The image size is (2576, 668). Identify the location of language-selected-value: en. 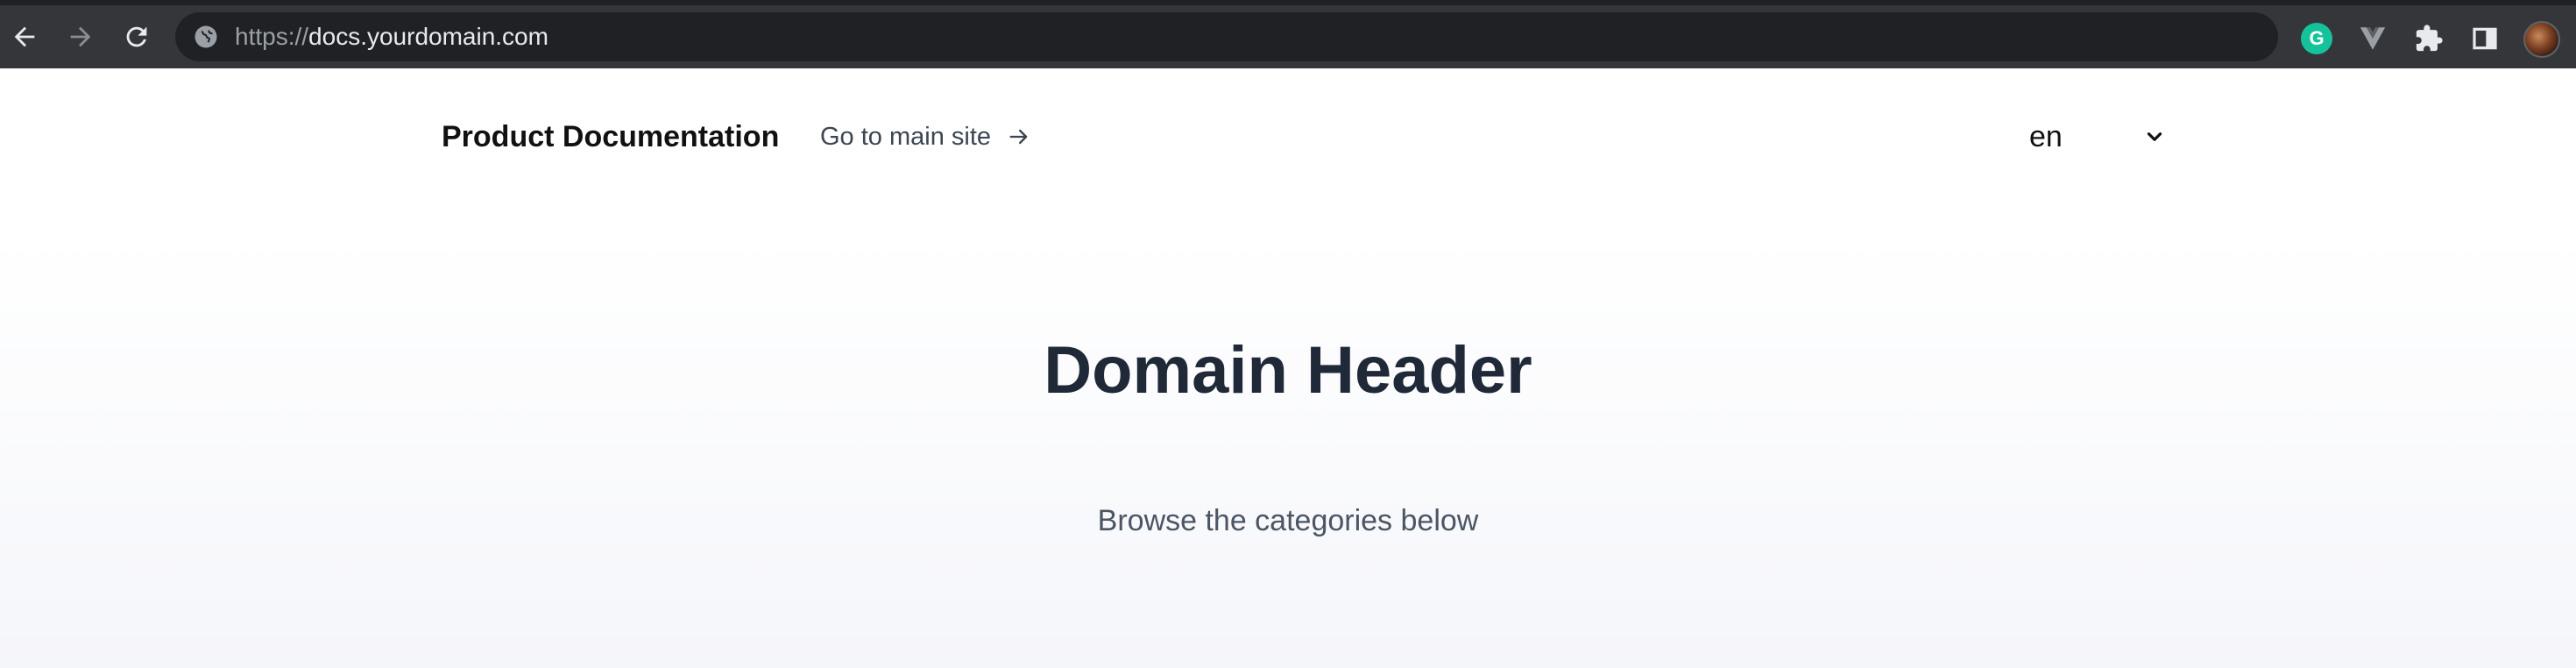
(2046, 136).